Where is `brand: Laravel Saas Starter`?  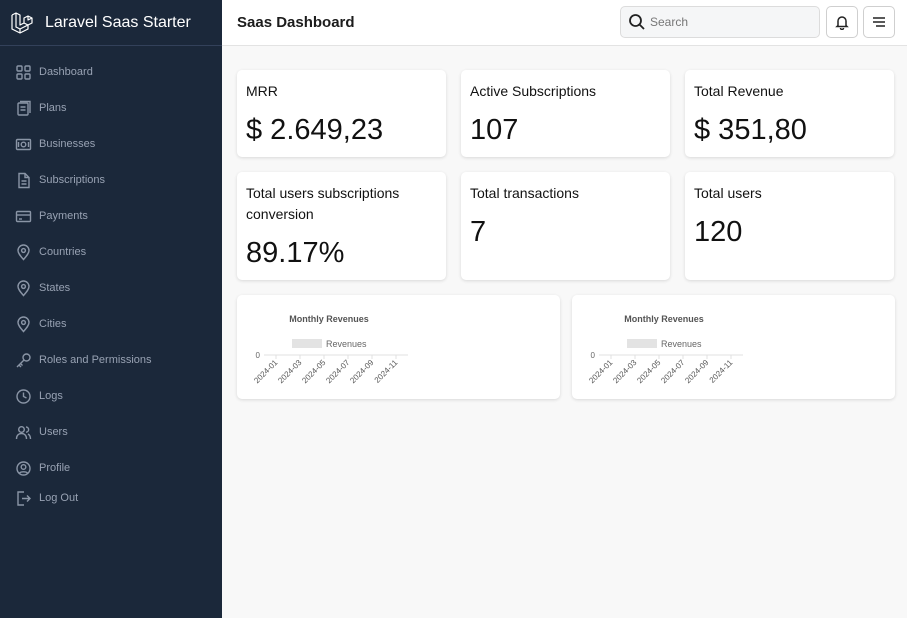
brand: Laravel Saas Starter is located at coordinates (111, 23).